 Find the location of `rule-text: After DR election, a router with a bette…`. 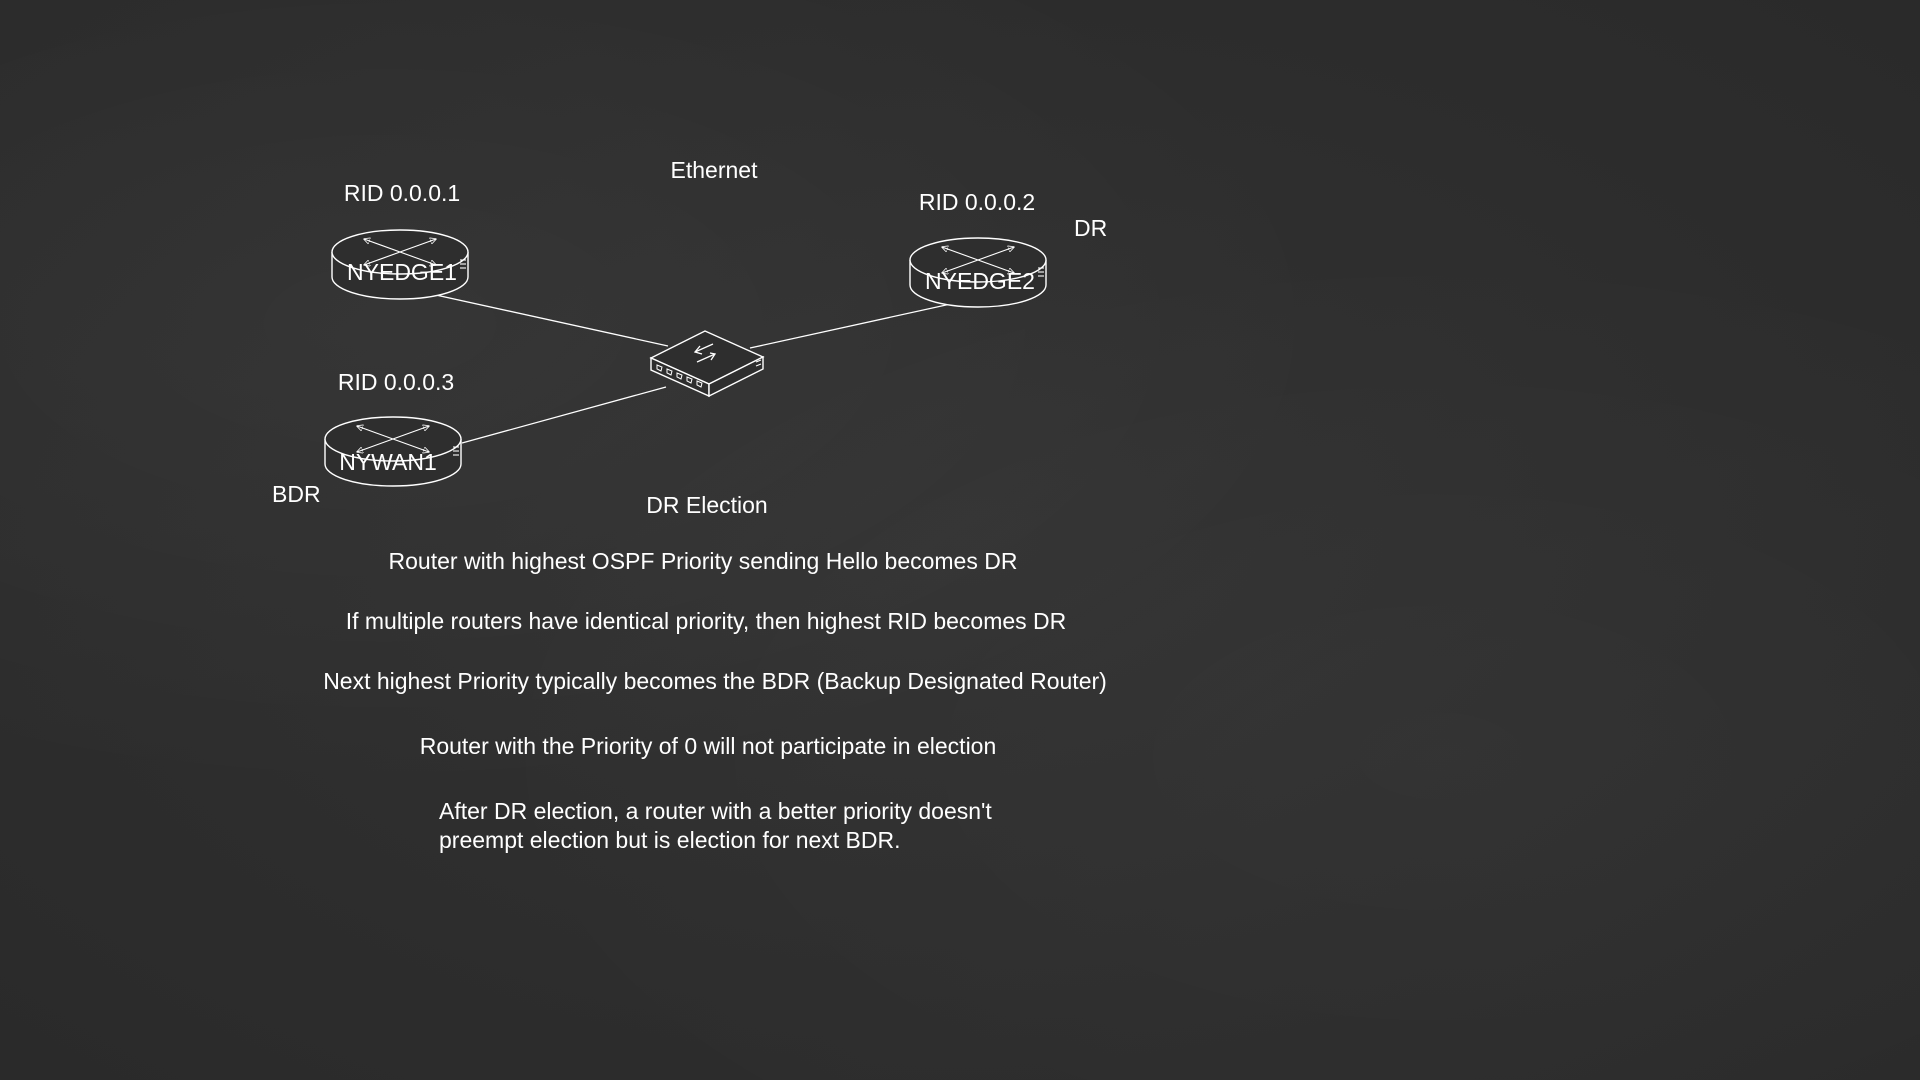

rule-text: After DR election, a router with a bette… is located at coordinates (715, 825).